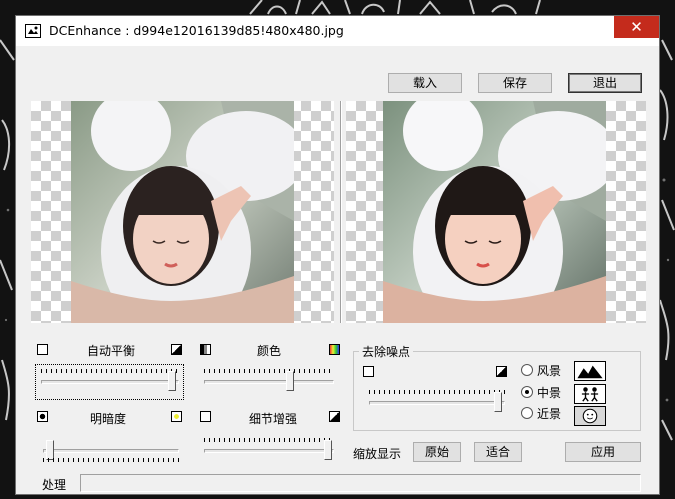 The image size is (675, 499). Describe the element at coordinates (42, 416) in the screenshot. I see `brightness-min-icon` at that location.